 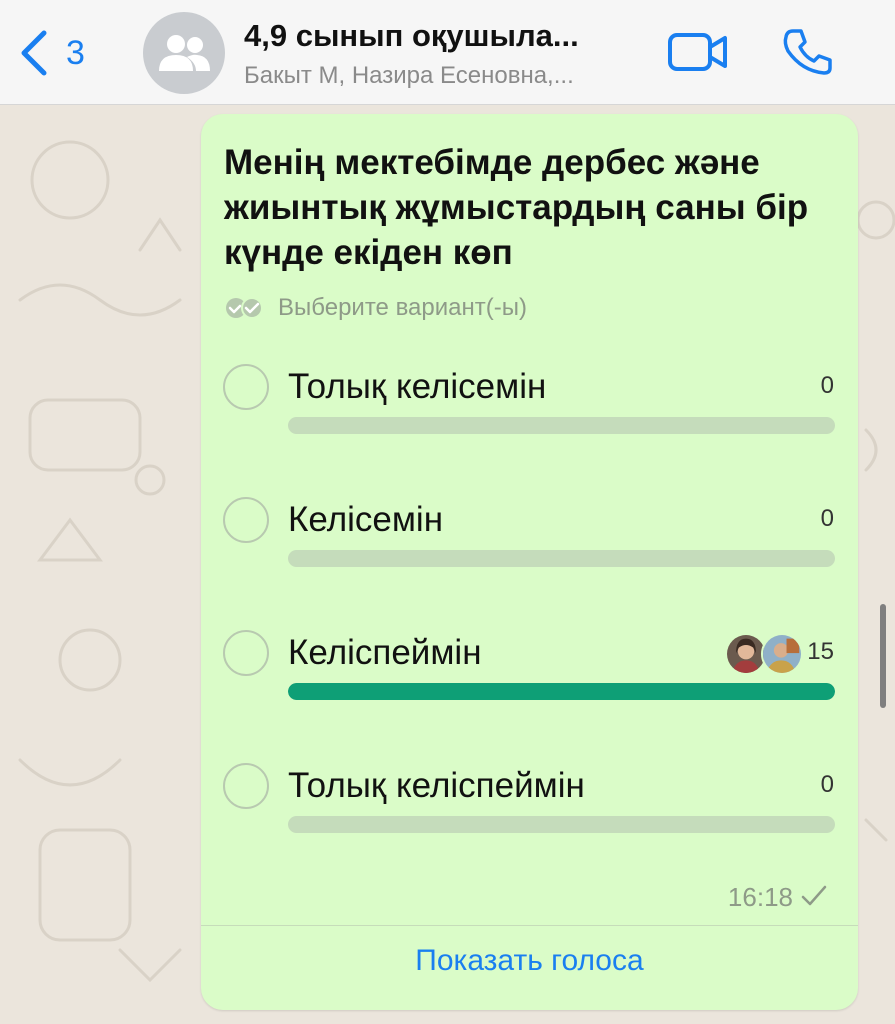 I want to click on message-timestamp: 16:18, so click(x=760, y=897).